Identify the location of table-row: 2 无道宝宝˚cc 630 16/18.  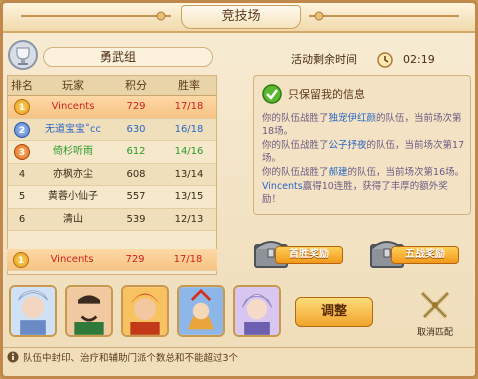
(112, 129).